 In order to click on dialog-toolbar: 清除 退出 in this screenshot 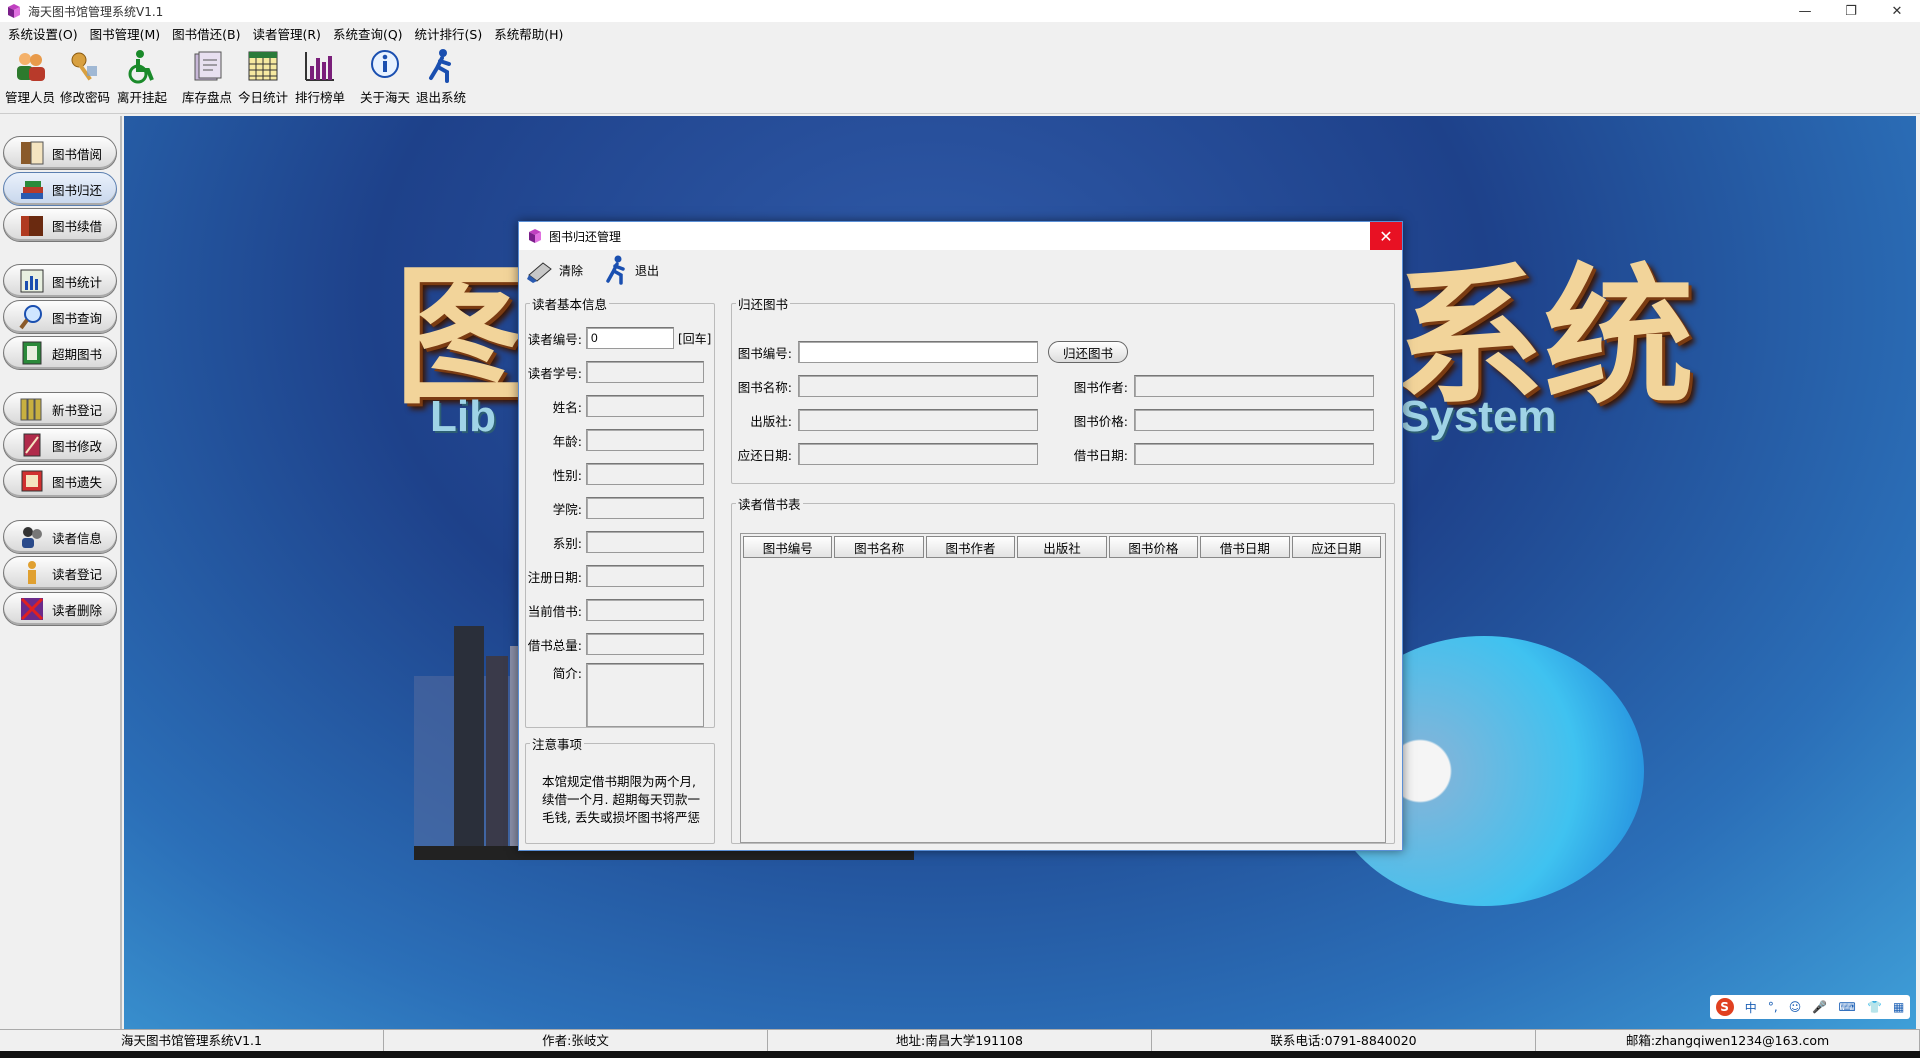, I will do `click(960, 270)`.